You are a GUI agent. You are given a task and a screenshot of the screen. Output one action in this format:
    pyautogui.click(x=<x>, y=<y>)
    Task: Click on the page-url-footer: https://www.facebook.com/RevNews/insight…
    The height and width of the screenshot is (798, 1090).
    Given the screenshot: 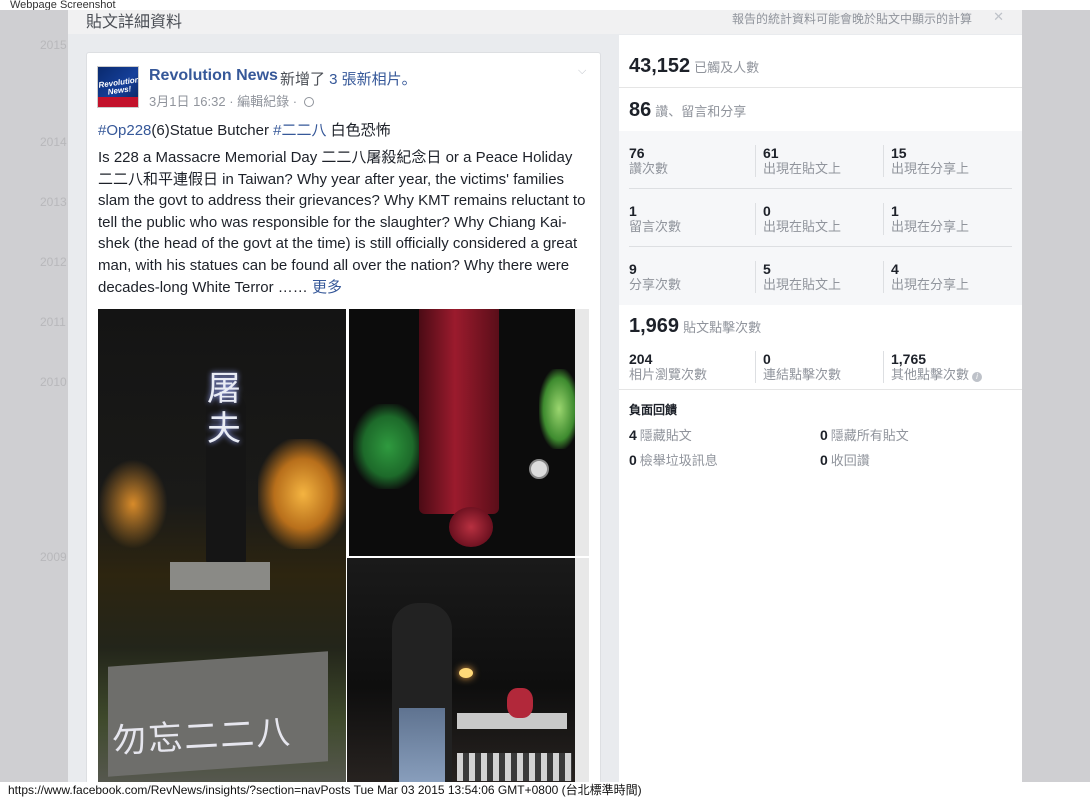 What is the action you would take?
    pyautogui.click(x=545, y=790)
    